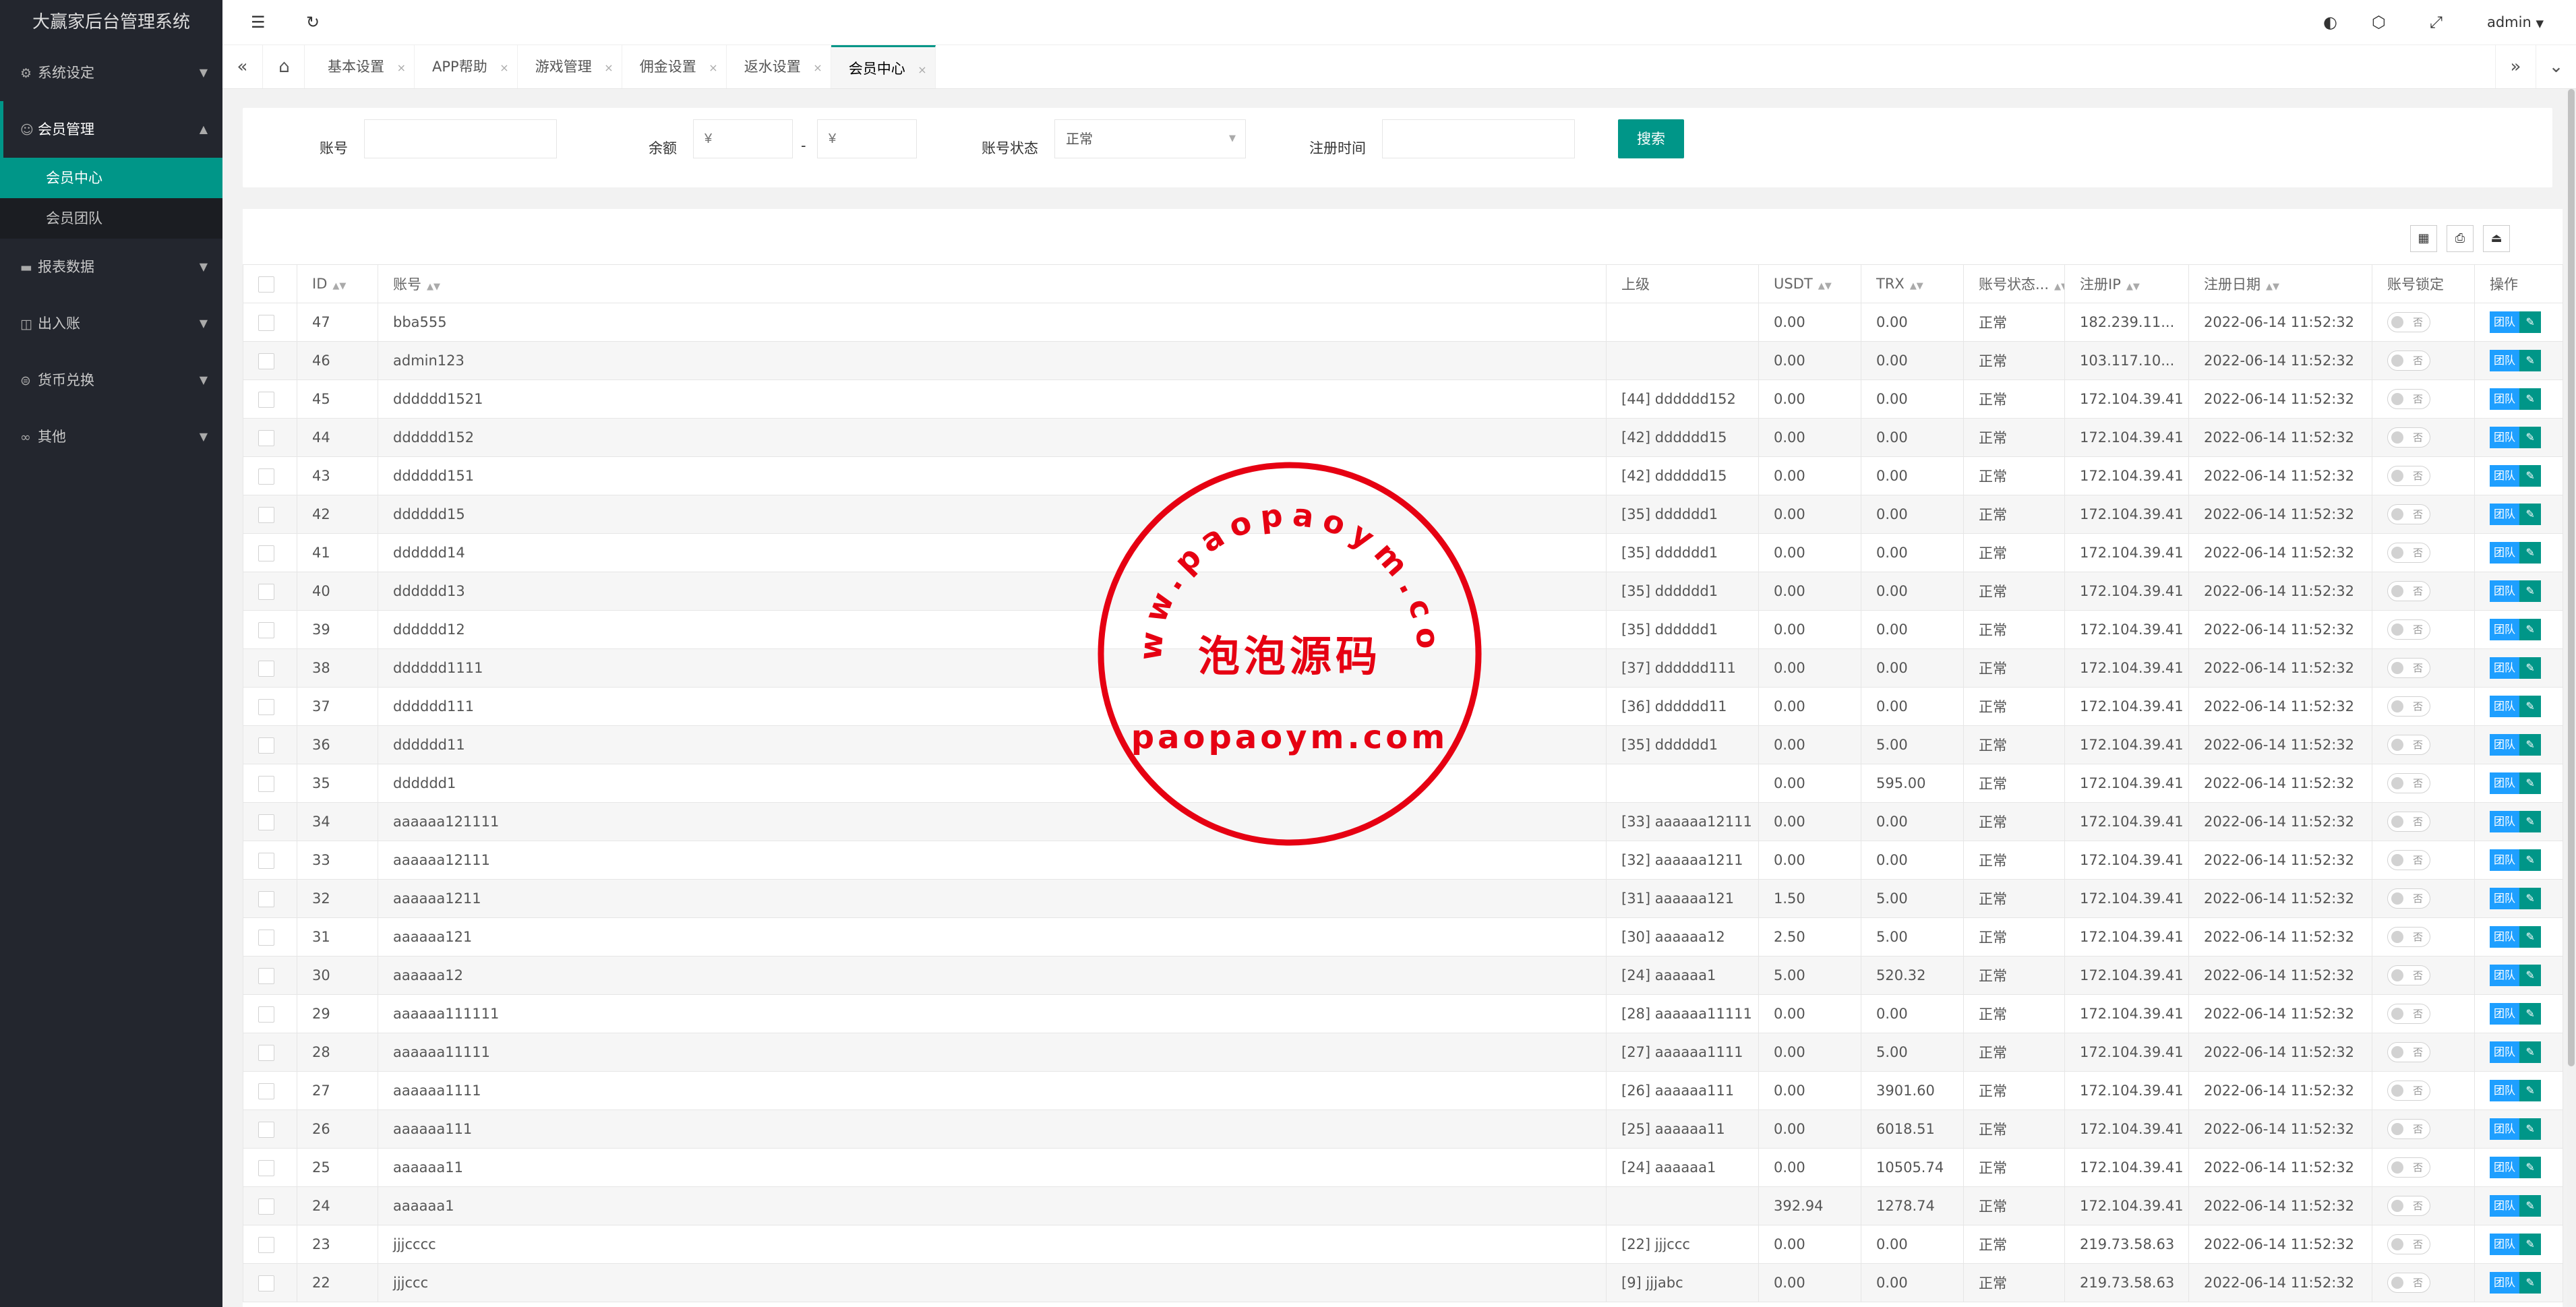  Describe the element at coordinates (2436, 22) in the screenshot. I see `fullscreen-icon: ⤢` at that location.